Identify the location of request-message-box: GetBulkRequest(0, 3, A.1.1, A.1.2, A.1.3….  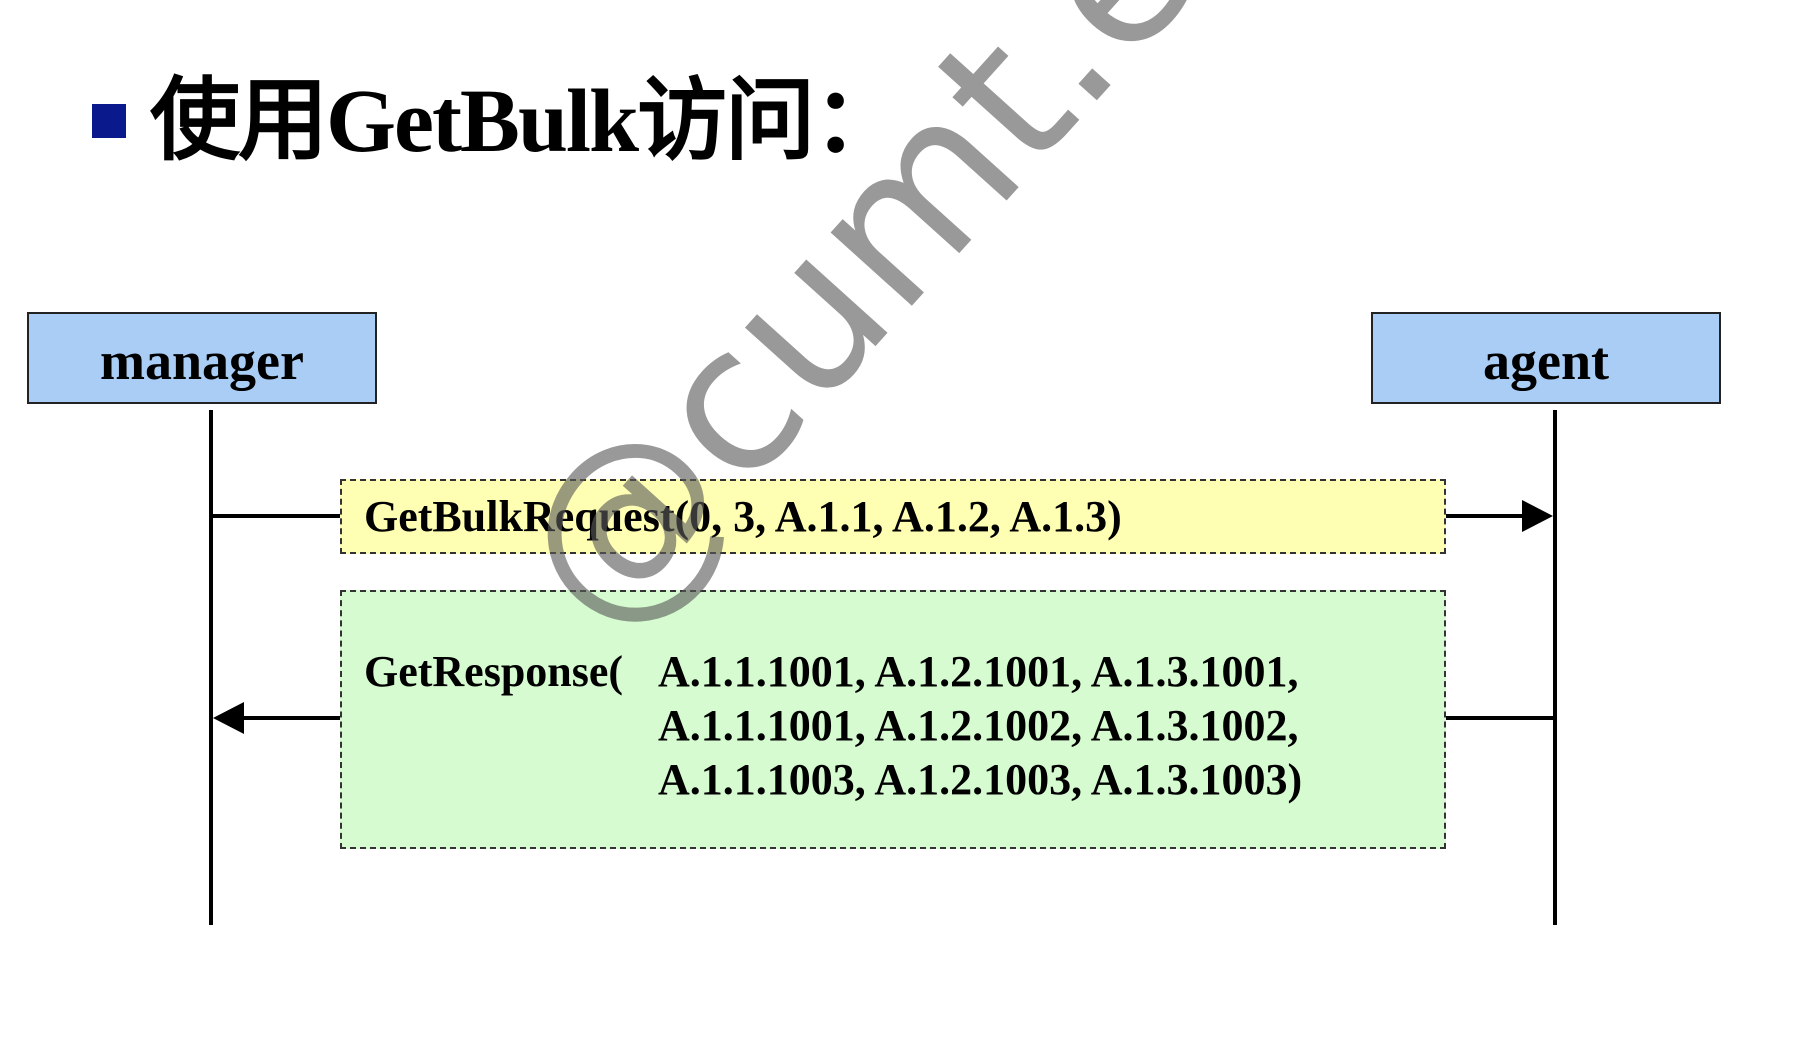
(893, 516).